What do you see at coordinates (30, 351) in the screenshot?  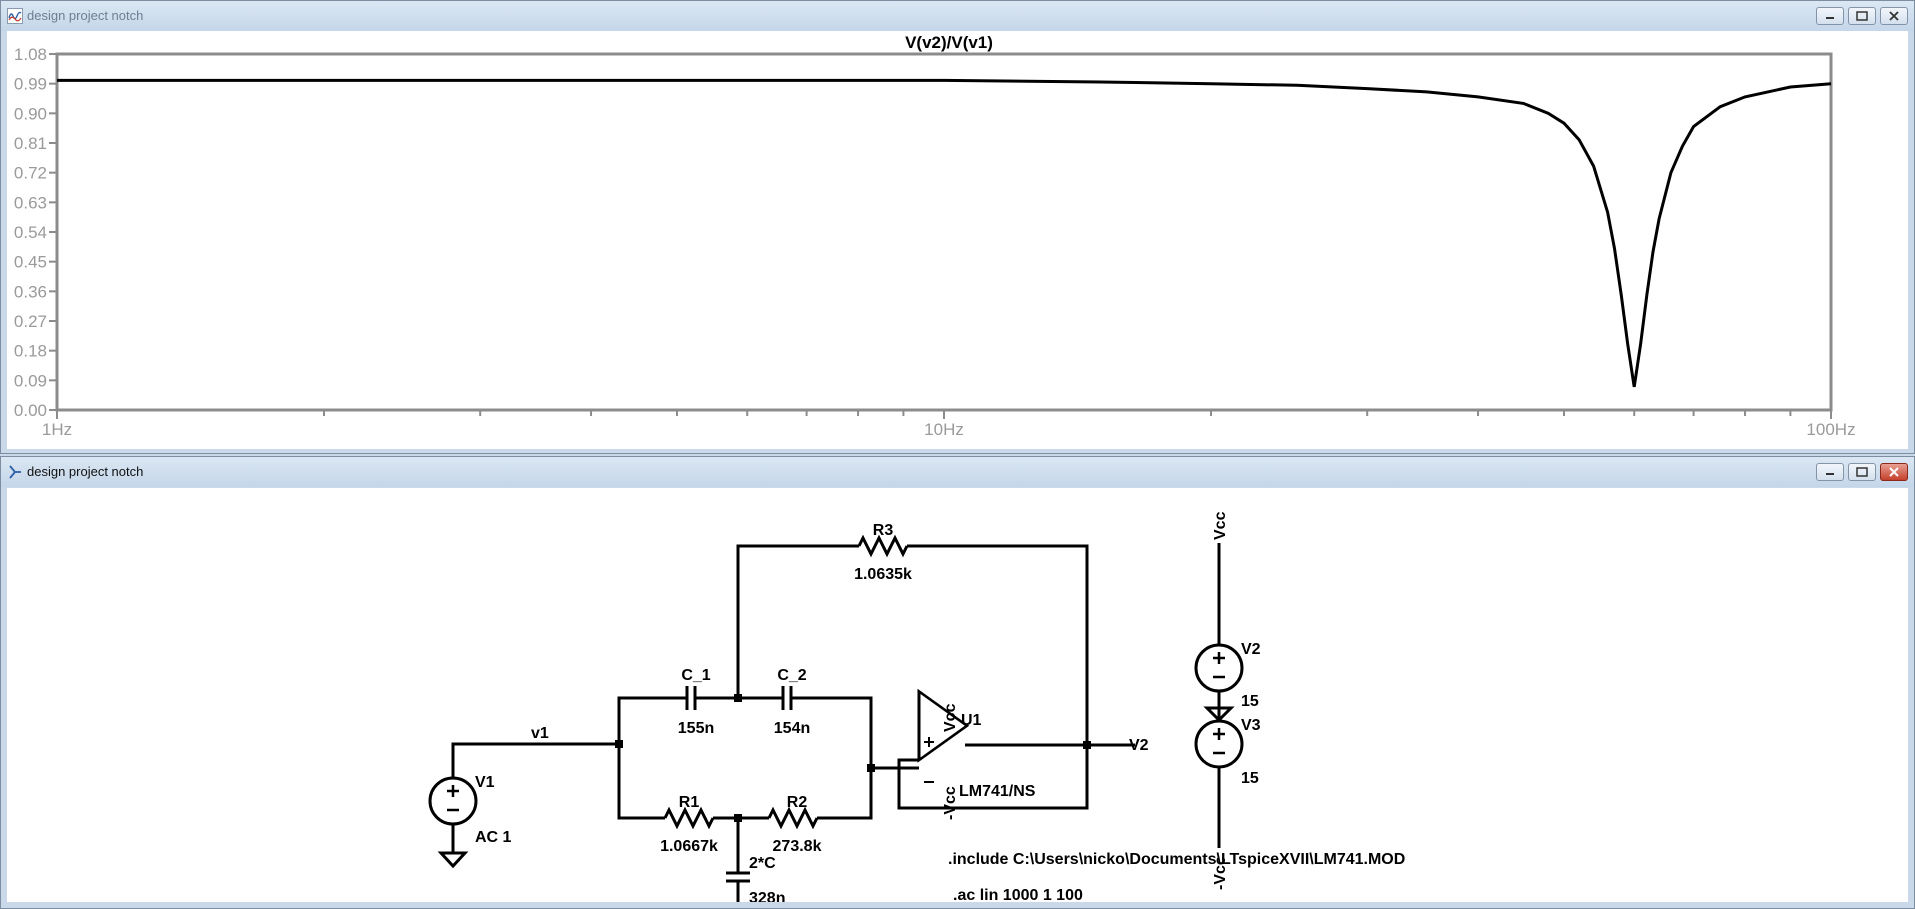 I see `y-tick-label: 0.18` at bounding box center [30, 351].